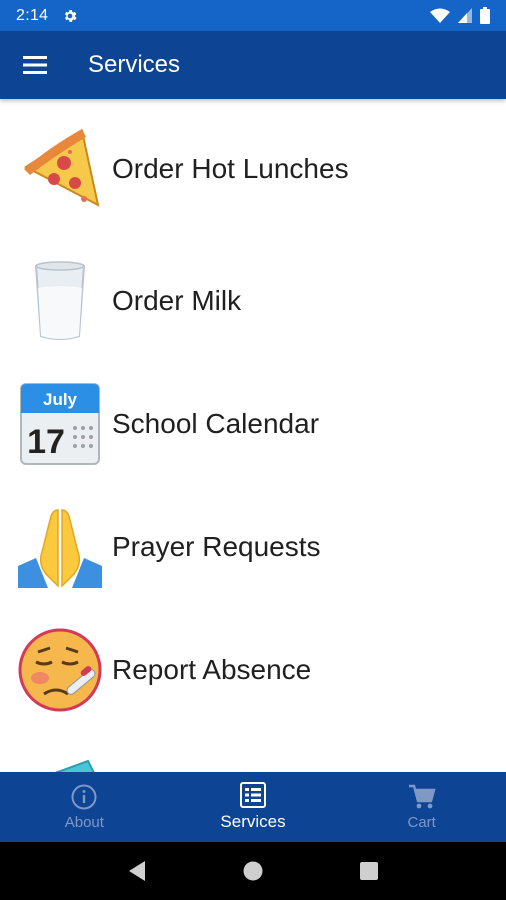  I want to click on menu-button, so click(35, 65).